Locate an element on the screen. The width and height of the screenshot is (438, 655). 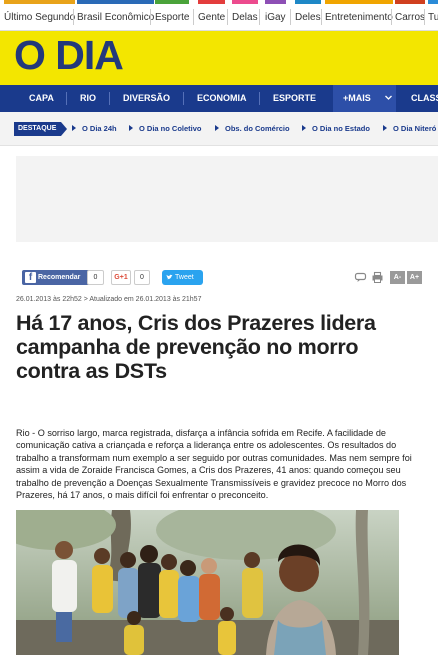
destaque-link-o-dia-niteroi: O Dia Niteró is located at coordinates (409, 129).